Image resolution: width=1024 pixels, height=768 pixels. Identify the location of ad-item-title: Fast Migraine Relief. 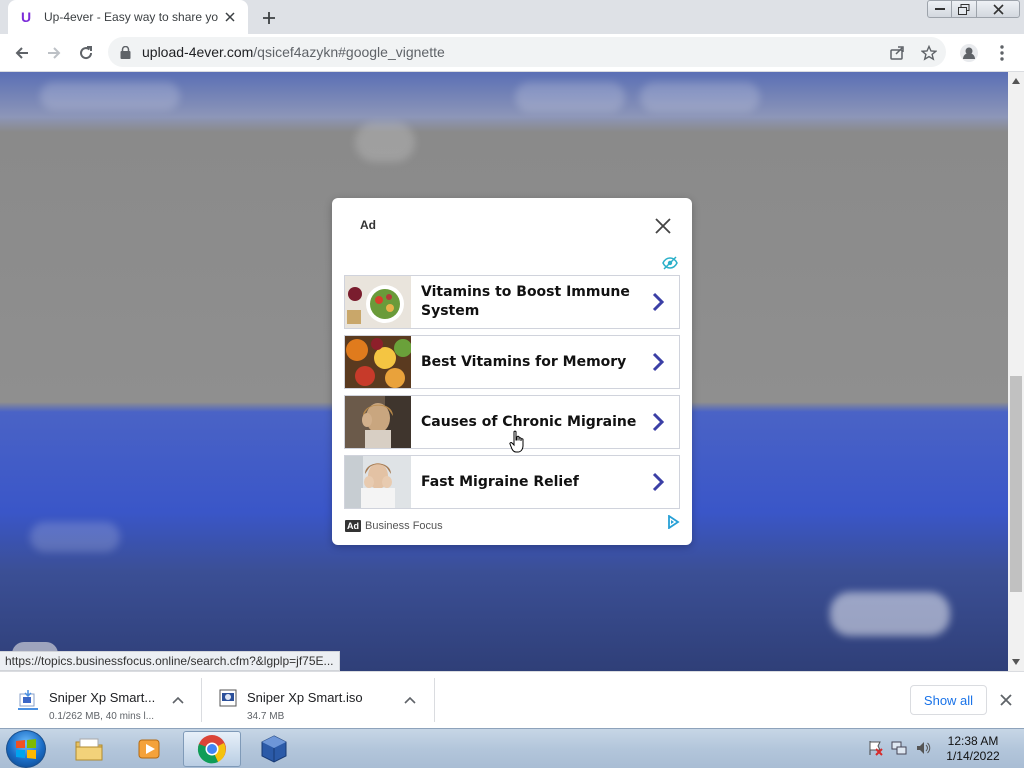
(500, 481).